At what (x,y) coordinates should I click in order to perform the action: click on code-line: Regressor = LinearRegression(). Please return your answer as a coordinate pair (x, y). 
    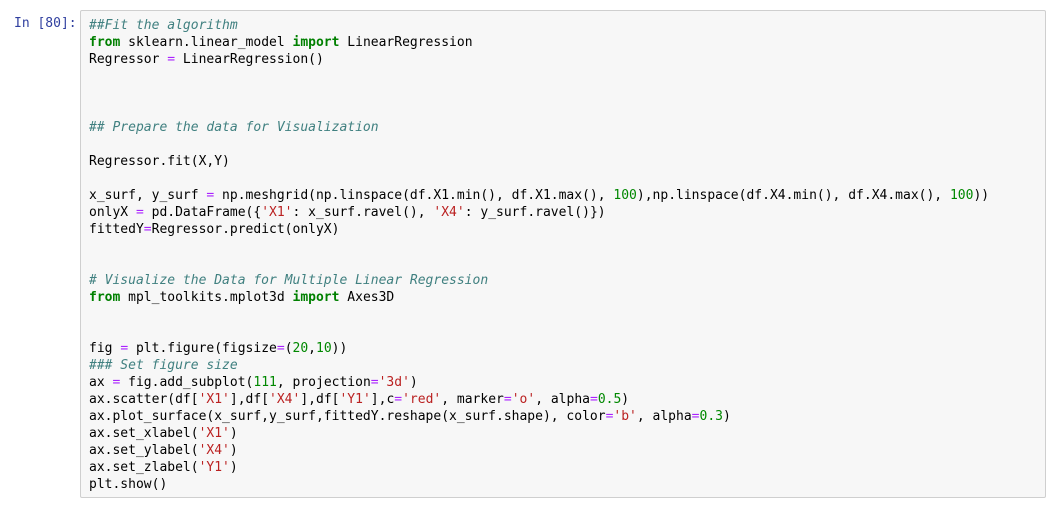
    Looking at the image, I should click on (539, 59).